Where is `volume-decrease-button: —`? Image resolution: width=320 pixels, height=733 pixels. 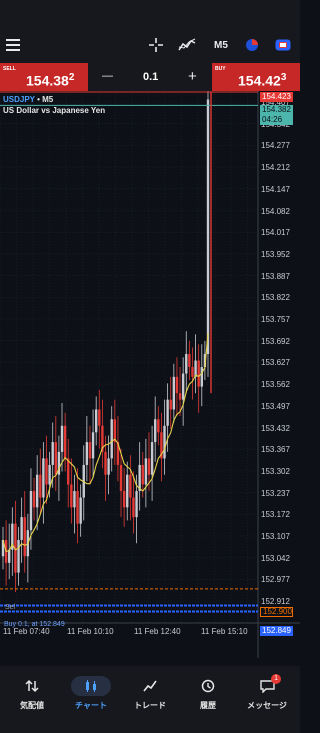 volume-decrease-button: — is located at coordinates (107, 76).